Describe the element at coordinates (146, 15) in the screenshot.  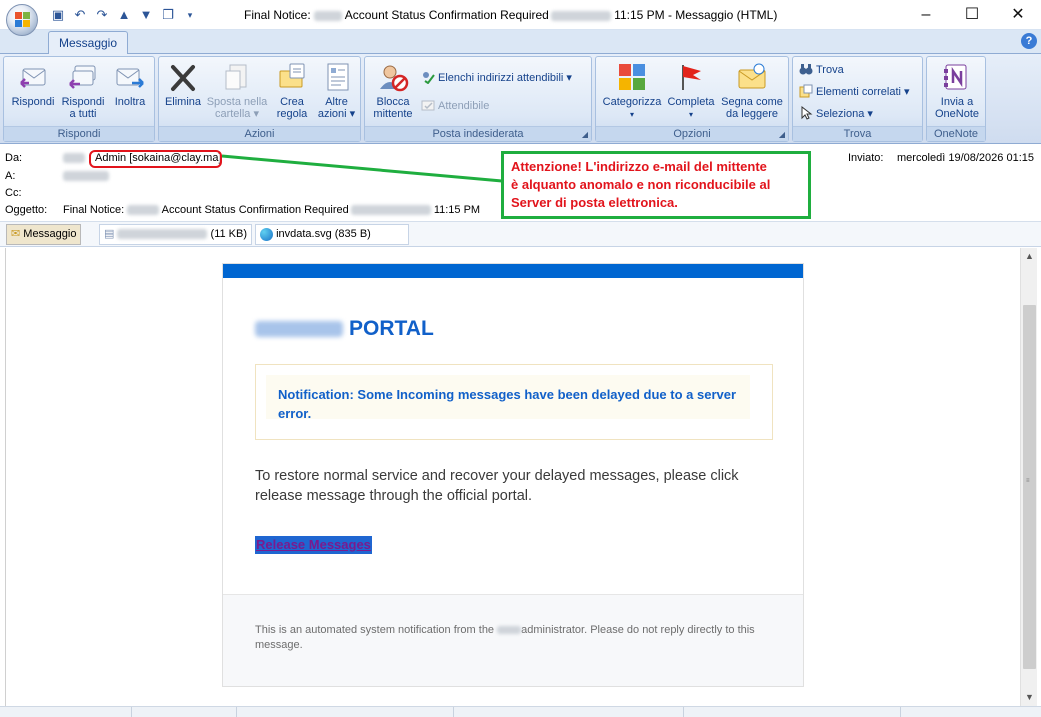
I see `down-icon: ▼` at that location.